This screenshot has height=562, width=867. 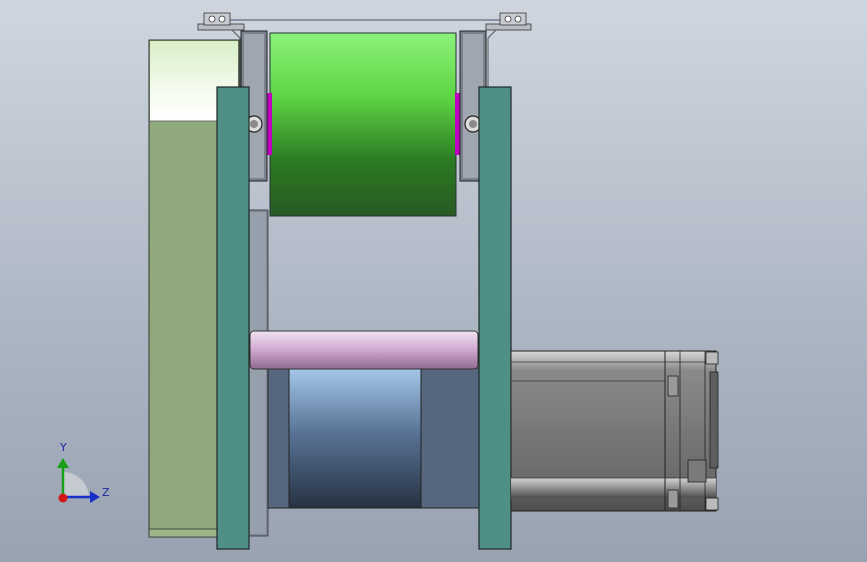 I want to click on left-side-plate, so click(x=233, y=318).